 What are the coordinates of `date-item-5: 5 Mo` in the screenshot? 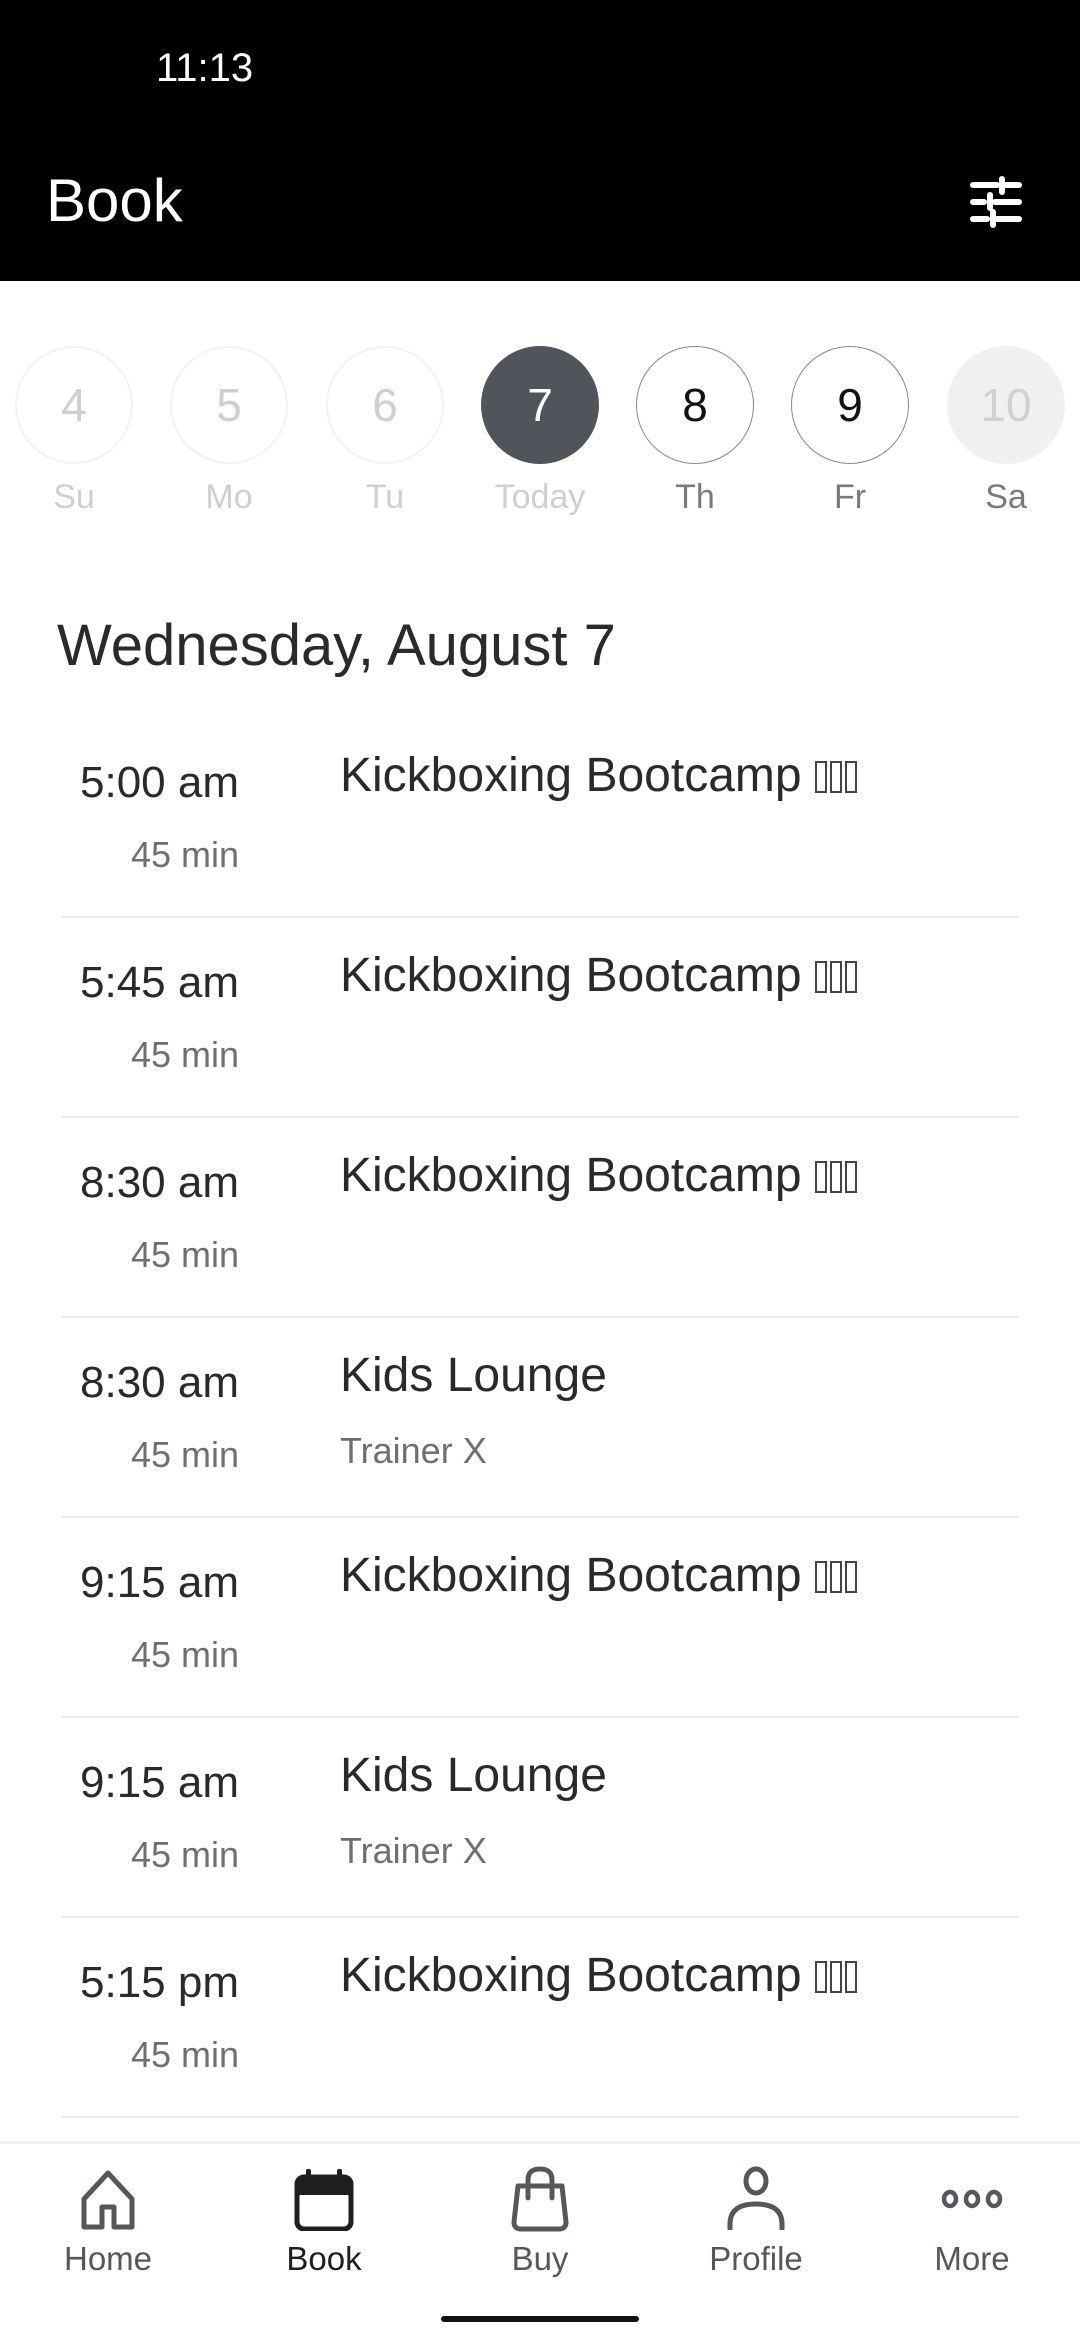 It's located at (229, 431).